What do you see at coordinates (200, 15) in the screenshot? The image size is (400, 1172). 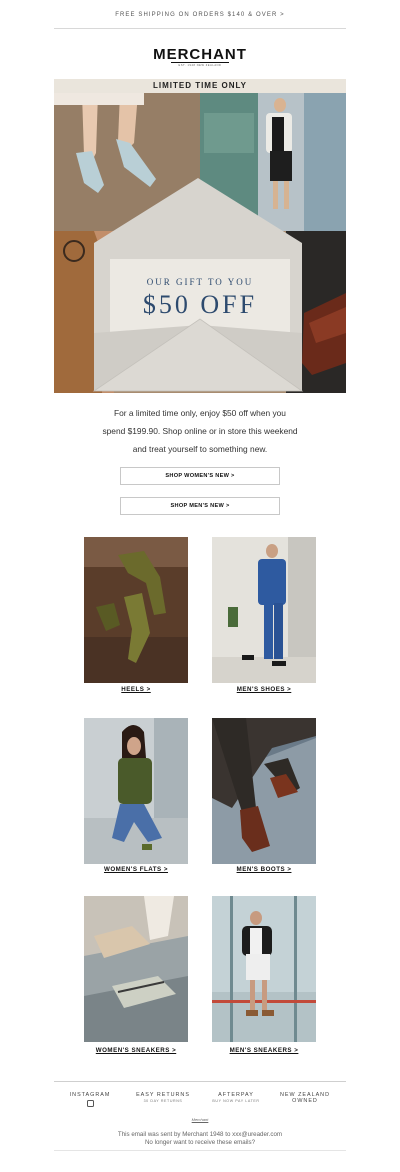 I see `shipping-banner-link: FREE SHIPPING ON ORDERS $140 & OVER >` at bounding box center [200, 15].